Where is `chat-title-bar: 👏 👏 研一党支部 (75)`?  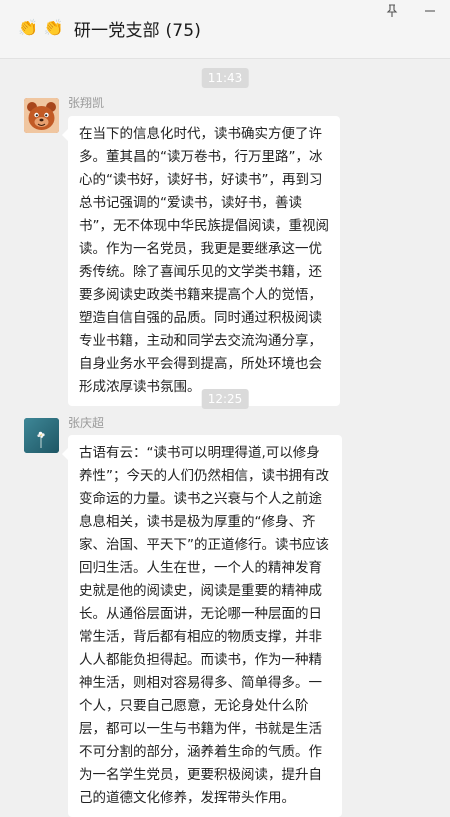 chat-title-bar: 👏 👏 研一党支部 (75) is located at coordinates (225, 29).